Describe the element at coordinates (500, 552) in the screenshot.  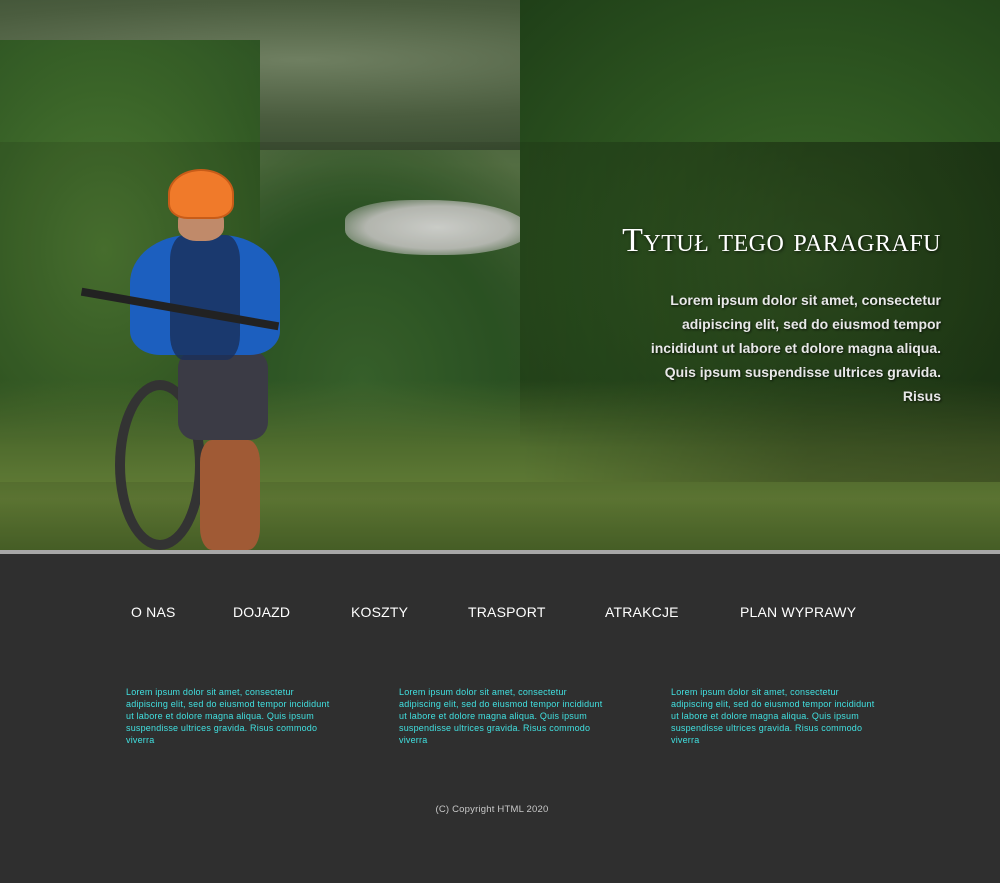
I see `section-divider` at that location.